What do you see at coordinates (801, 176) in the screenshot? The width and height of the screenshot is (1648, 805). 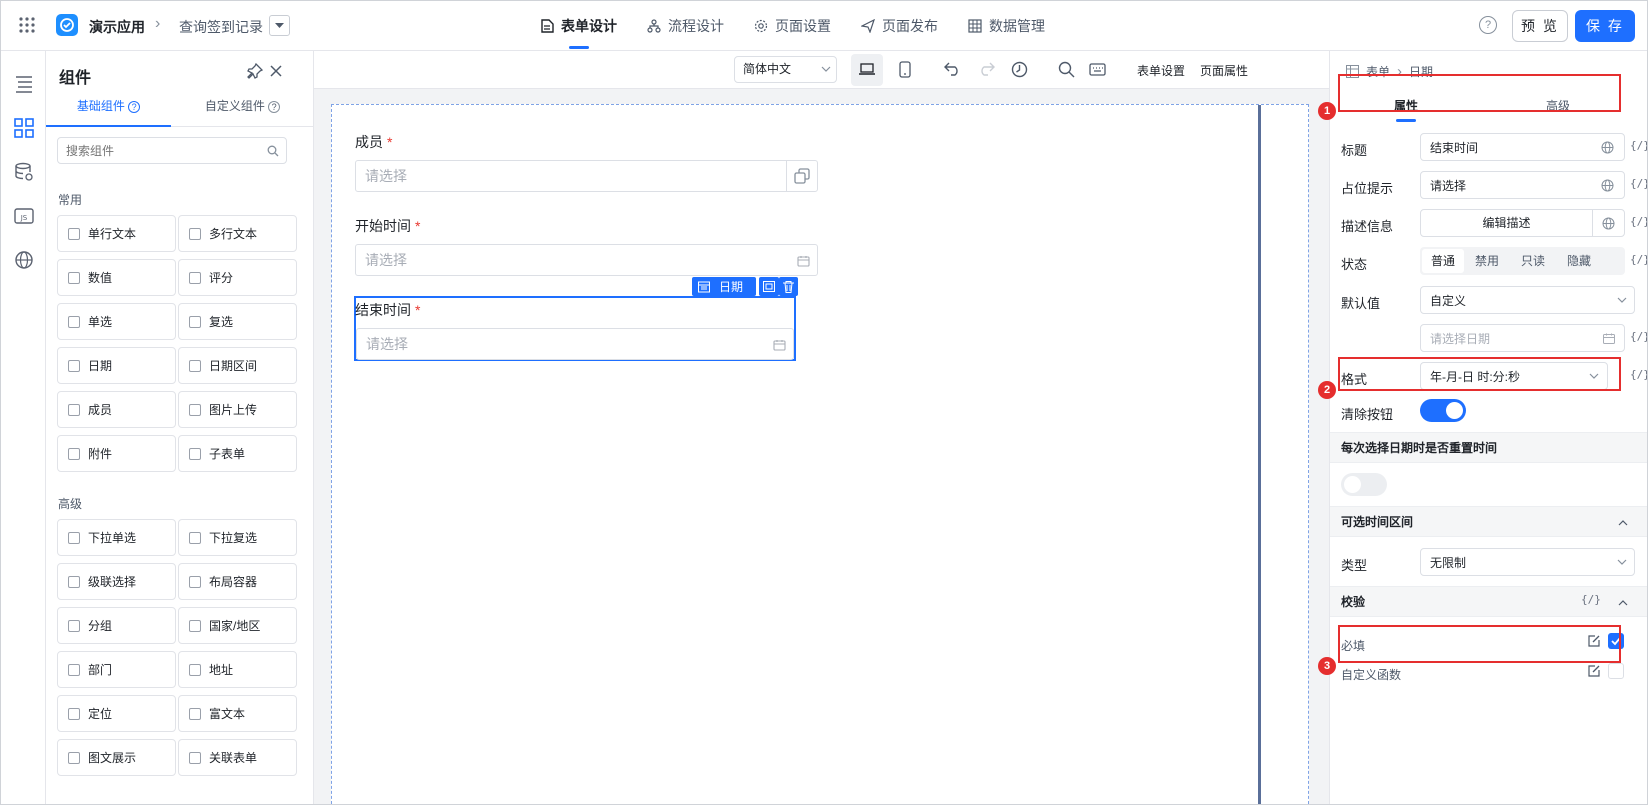 I see `member-picker-button` at bounding box center [801, 176].